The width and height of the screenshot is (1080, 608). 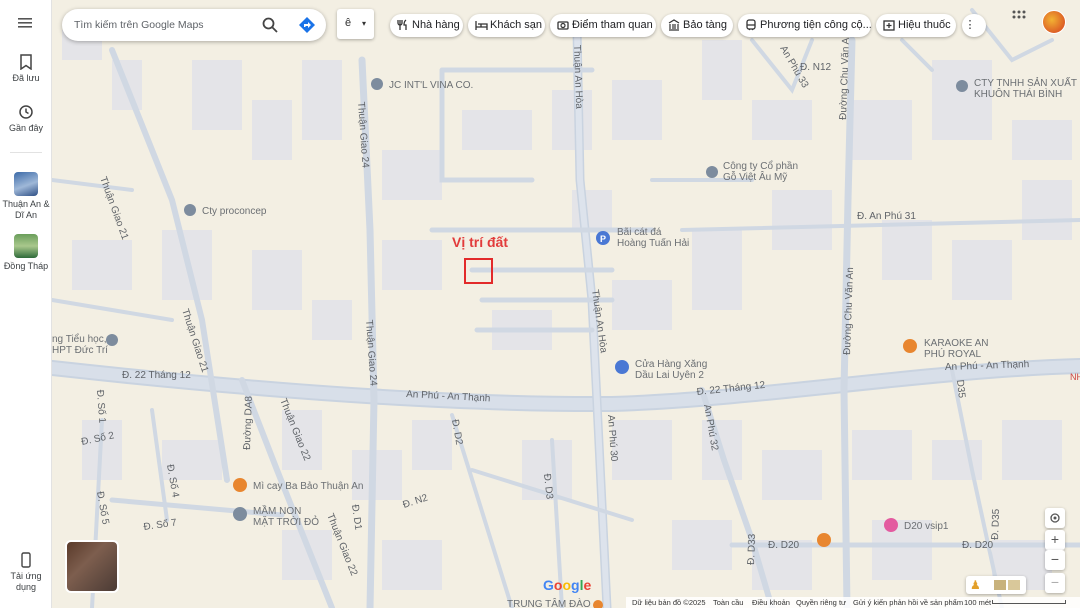 I want to click on poi-label: Mì cay Ba Bảo Thuận An, so click(x=308, y=486).